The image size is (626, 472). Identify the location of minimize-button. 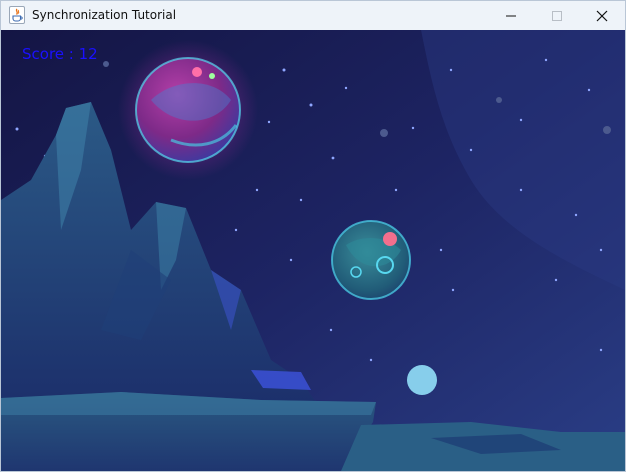
(511, 15).